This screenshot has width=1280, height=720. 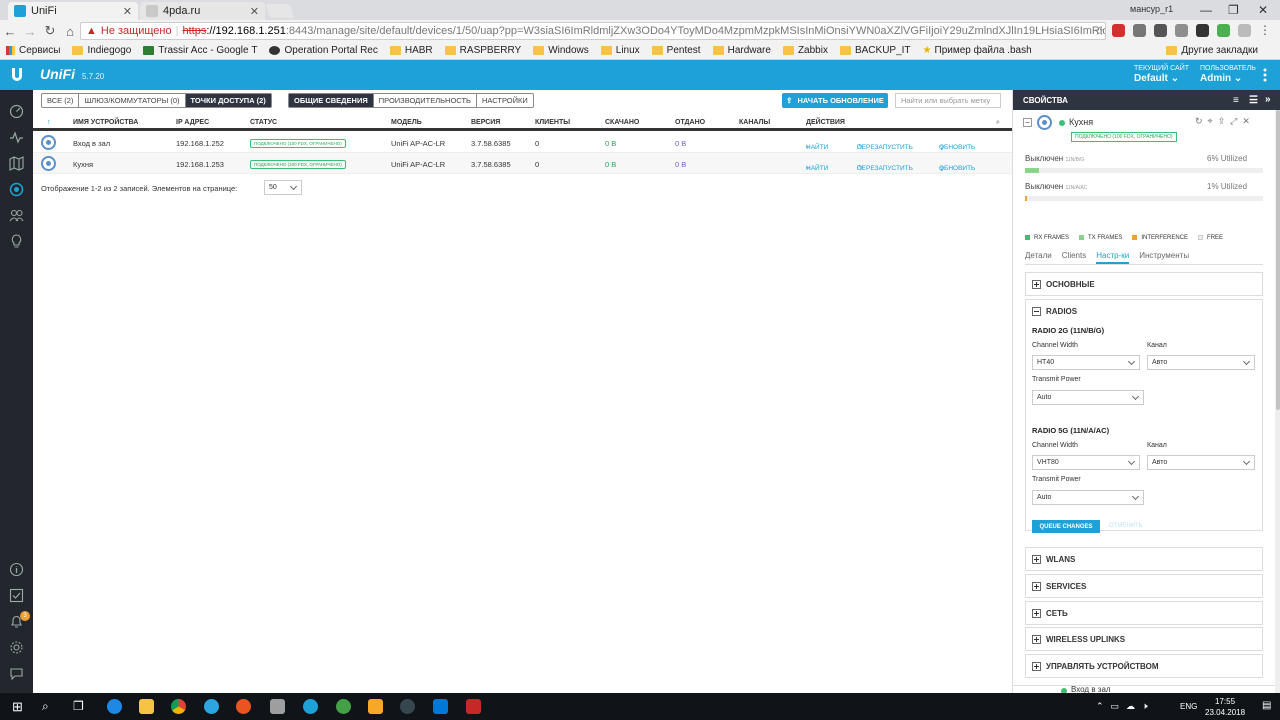 What do you see at coordinates (1244, 30) in the screenshot?
I see `profile-extension-icon` at bounding box center [1244, 30].